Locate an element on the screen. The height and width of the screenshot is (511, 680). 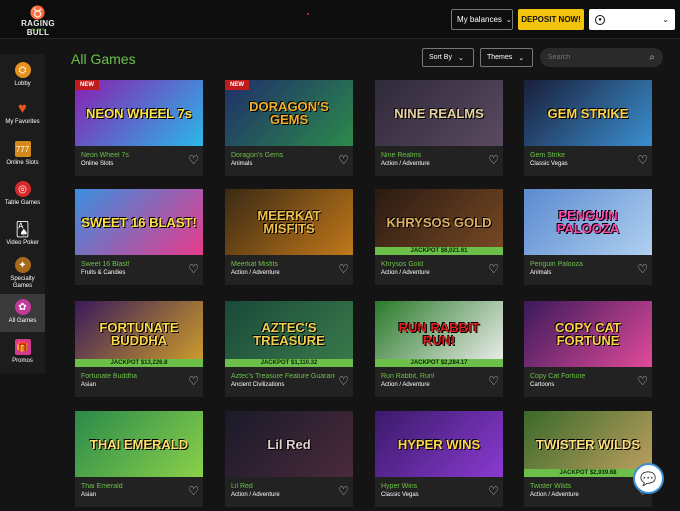
game-title: Fortunate Buddha is located at coordinates (133, 376).